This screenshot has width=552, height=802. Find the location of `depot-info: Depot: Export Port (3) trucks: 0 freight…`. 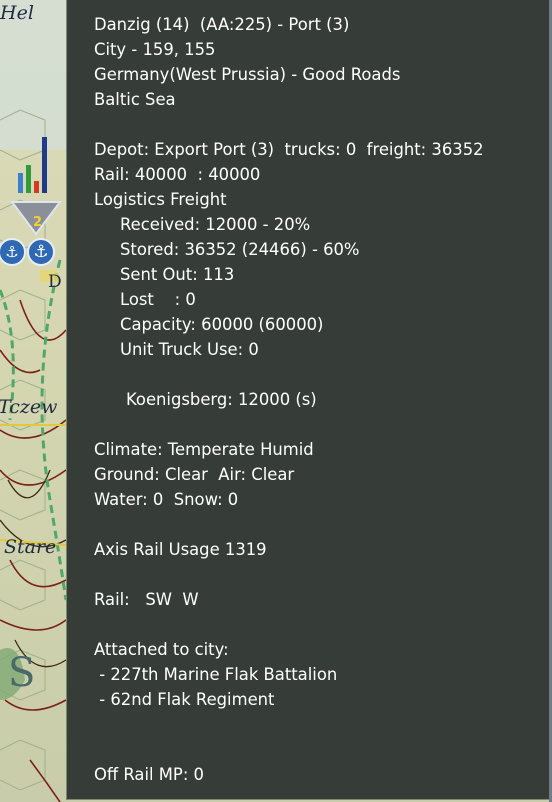

depot-info: Depot: Export Port (3) trucks: 0 freight… is located at coordinates (289, 149).